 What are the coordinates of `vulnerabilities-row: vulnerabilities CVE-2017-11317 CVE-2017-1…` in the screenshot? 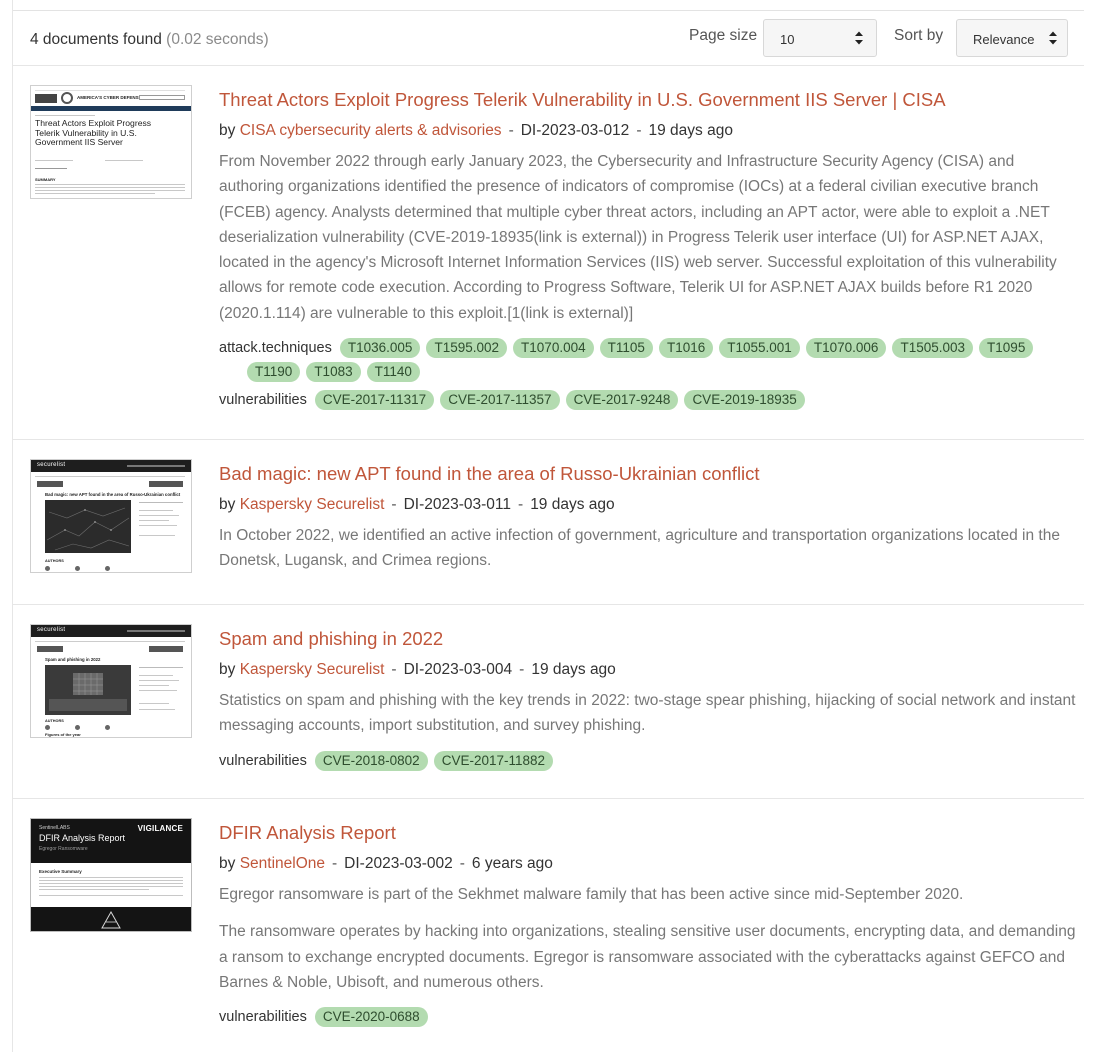 It's located at (648, 402).